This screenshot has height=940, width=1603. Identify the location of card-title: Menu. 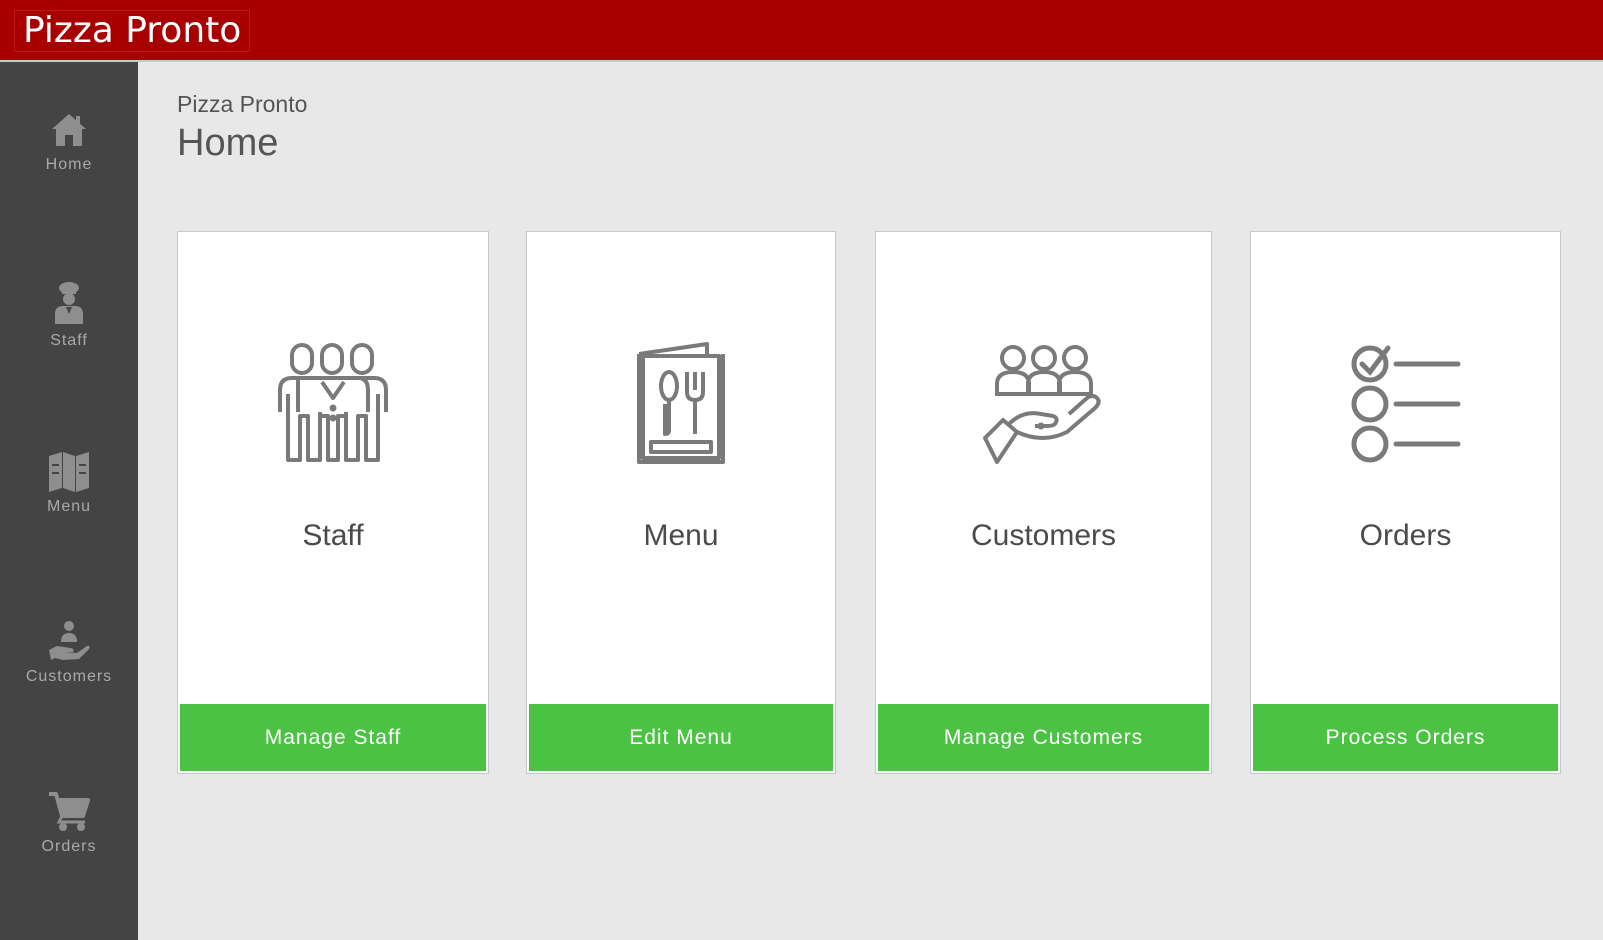
(681, 535).